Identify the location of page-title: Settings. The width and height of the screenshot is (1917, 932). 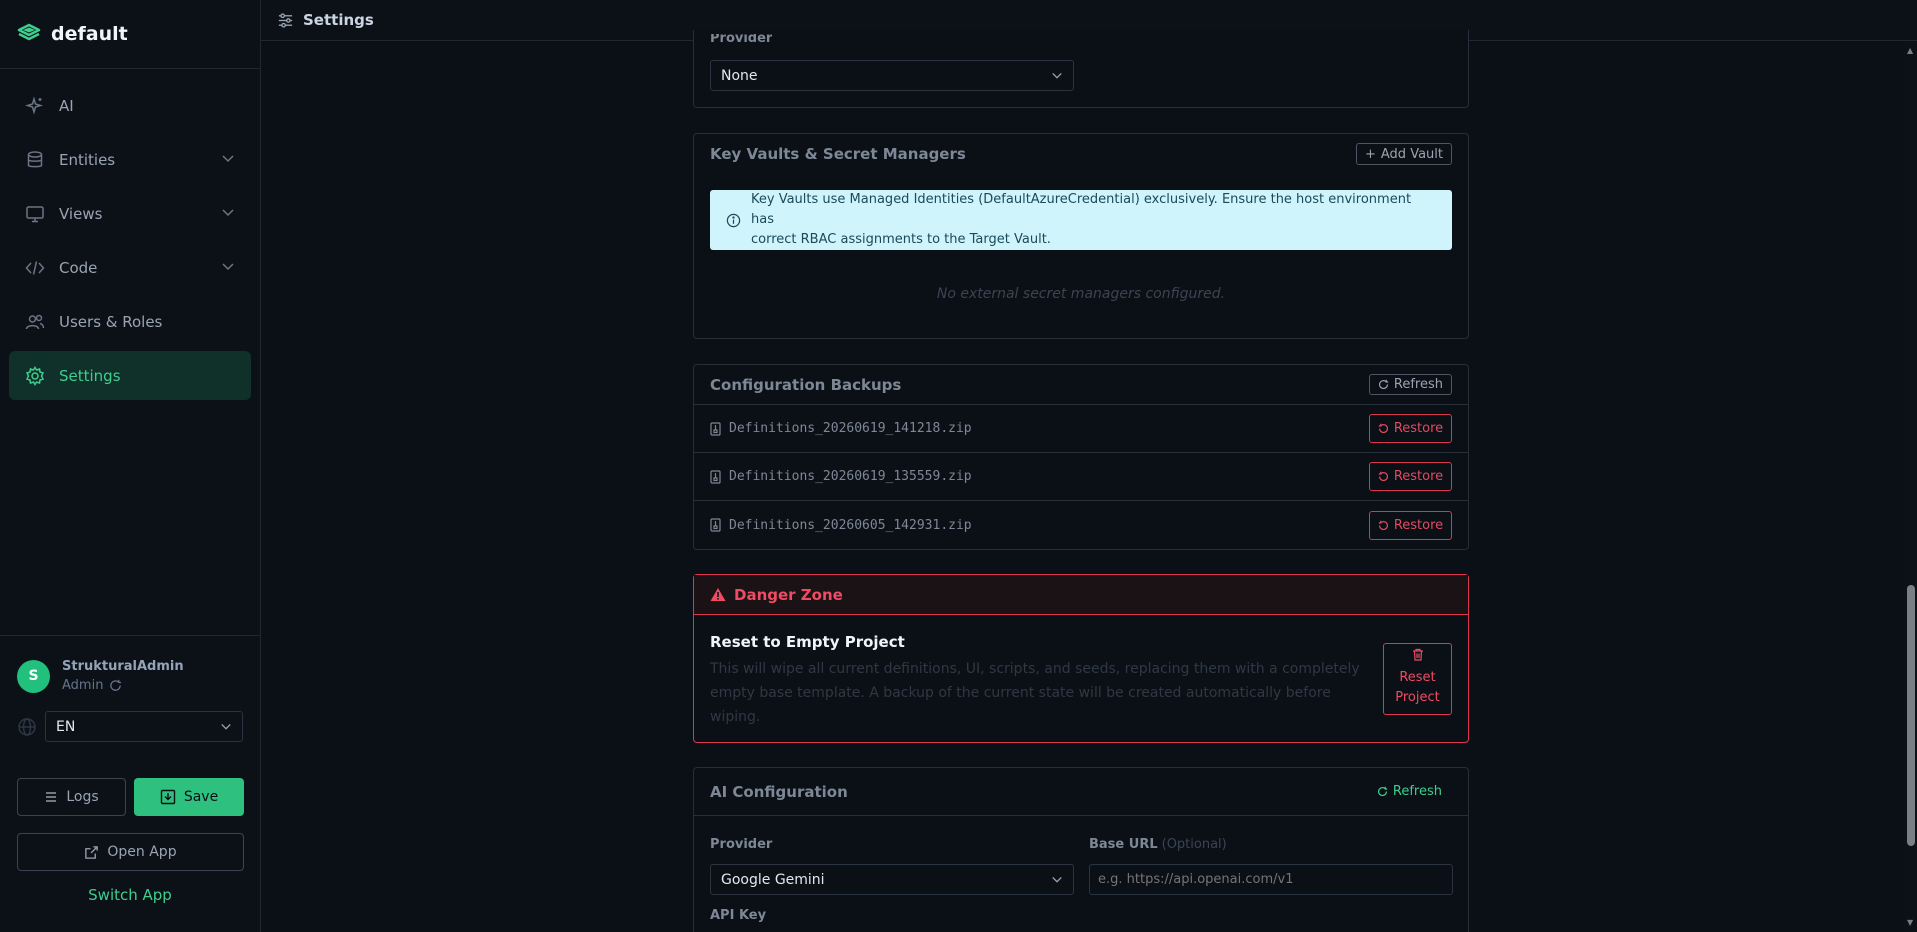
(338, 20).